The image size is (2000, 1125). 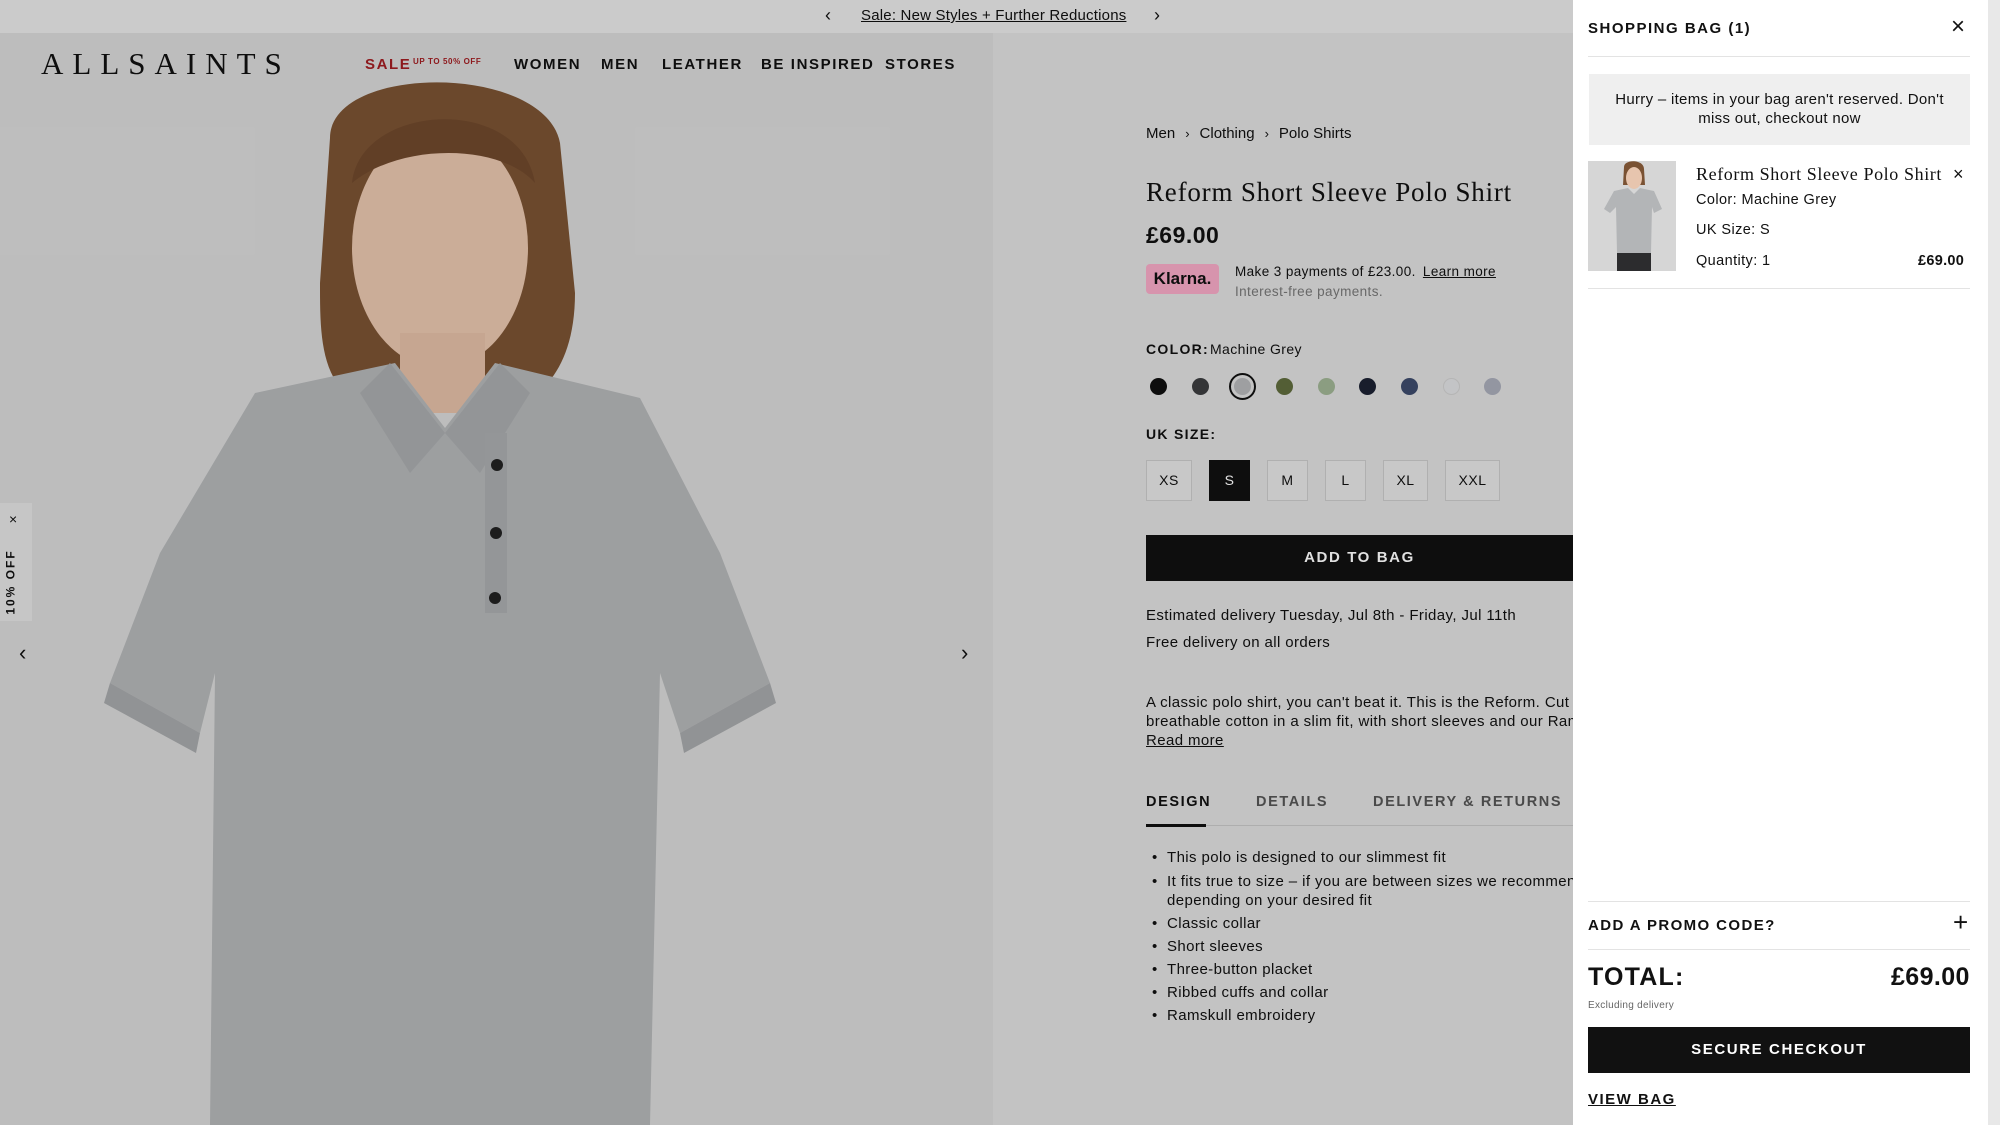 What do you see at coordinates (1819, 174) in the screenshot?
I see `bag-item-name: Reform Short Sleeve Polo Shirt` at bounding box center [1819, 174].